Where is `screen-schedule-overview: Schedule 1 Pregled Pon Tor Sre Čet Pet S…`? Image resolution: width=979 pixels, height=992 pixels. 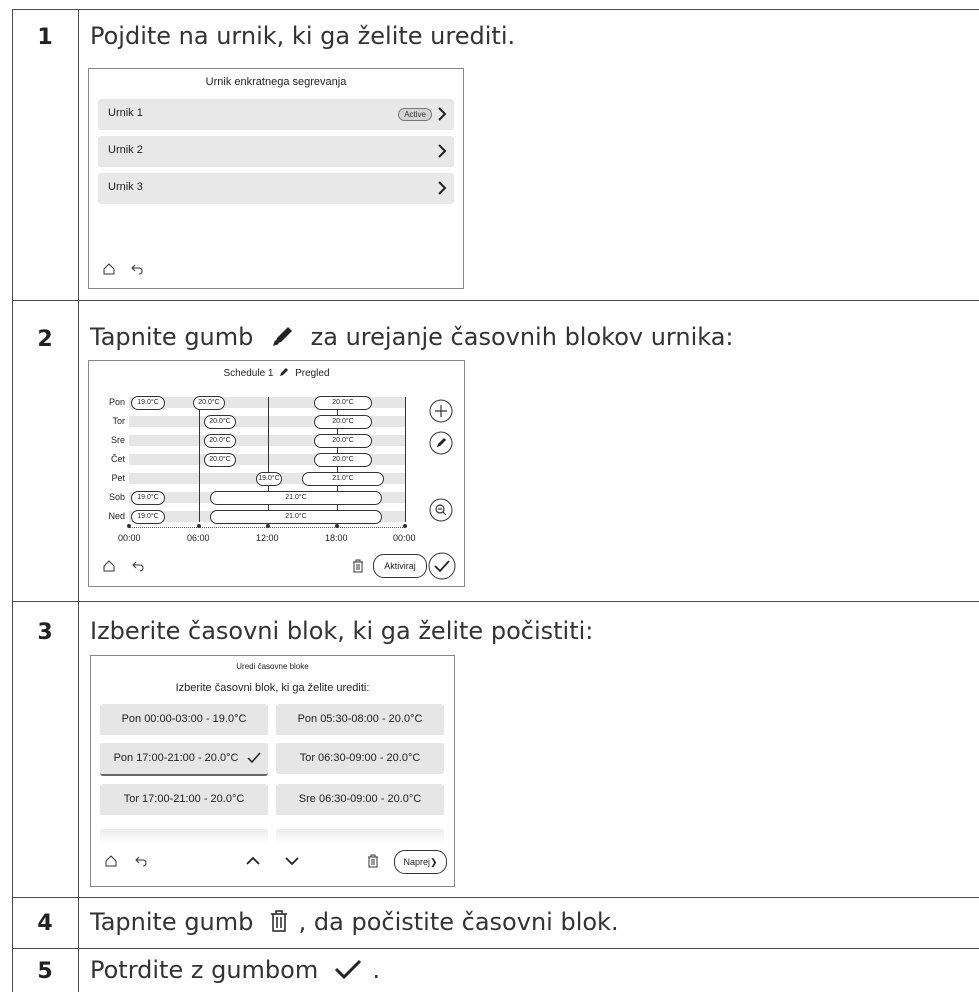
screen-schedule-overview: Schedule 1 Pregled Pon Tor Sre Čet Pet S… is located at coordinates (276, 473).